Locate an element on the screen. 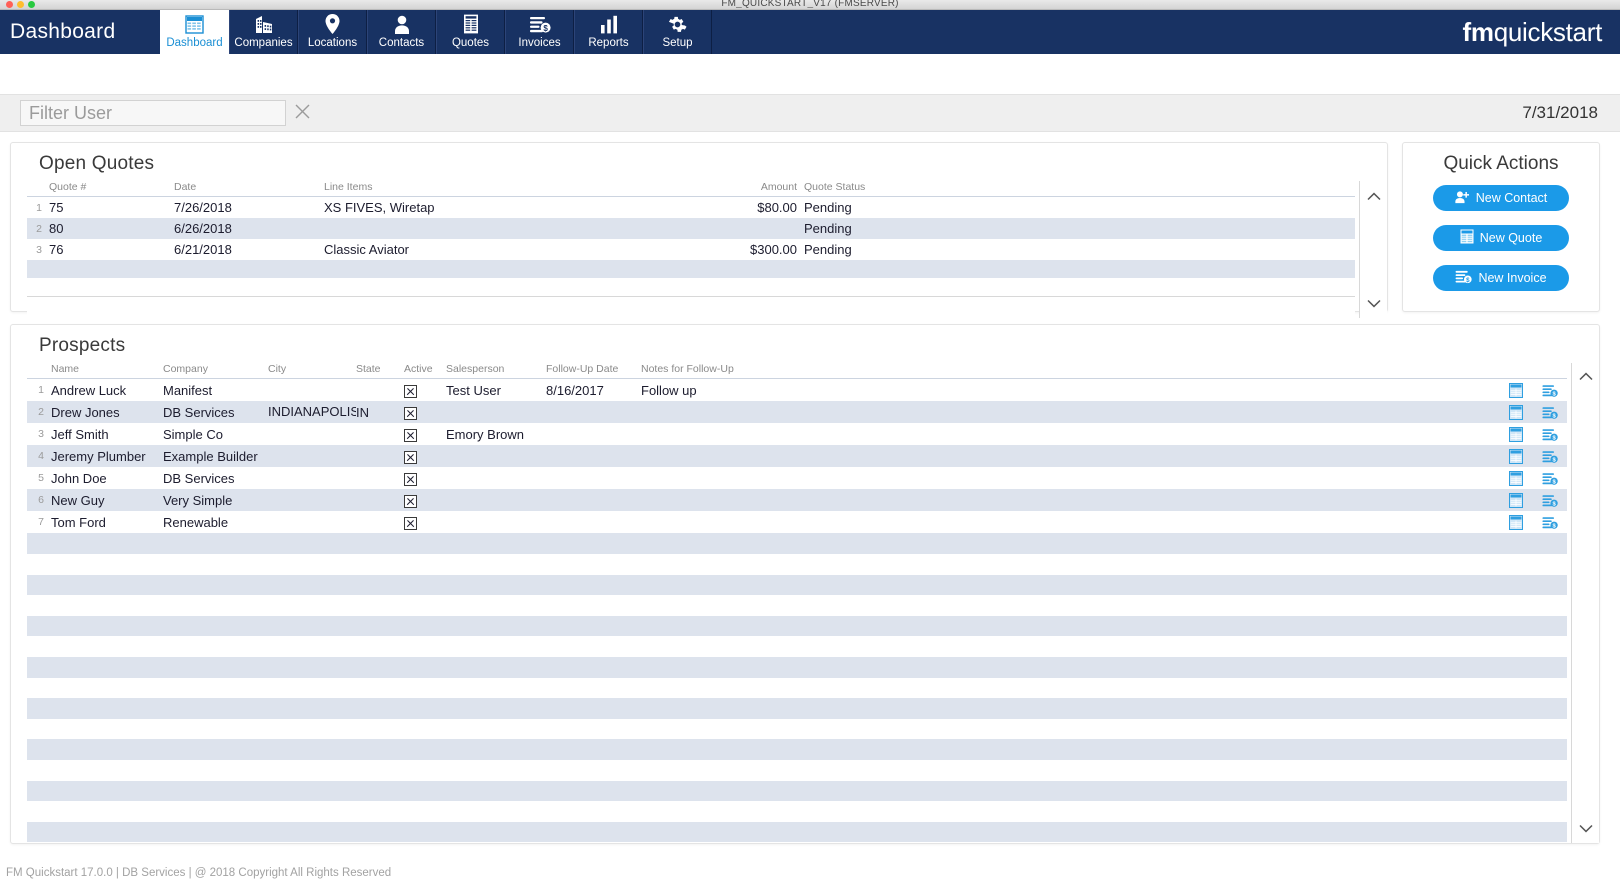 This screenshot has height=886, width=1620. table-row: 5 John Doe DB Services $ is located at coordinates (797, 478).